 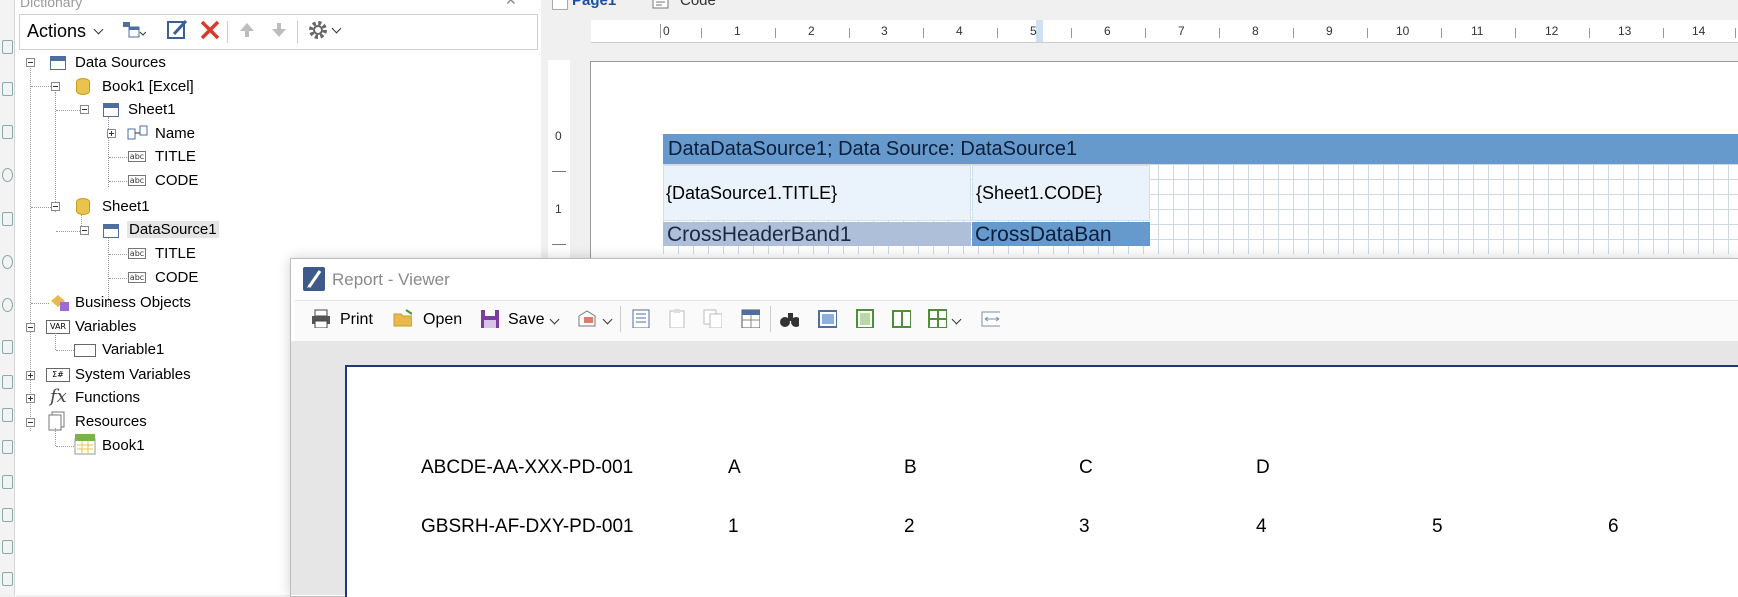 What do you see at coordinates (594, 4) in the screenshot?
I see `tab-page1: Page1` at bounding box center [594, 4].